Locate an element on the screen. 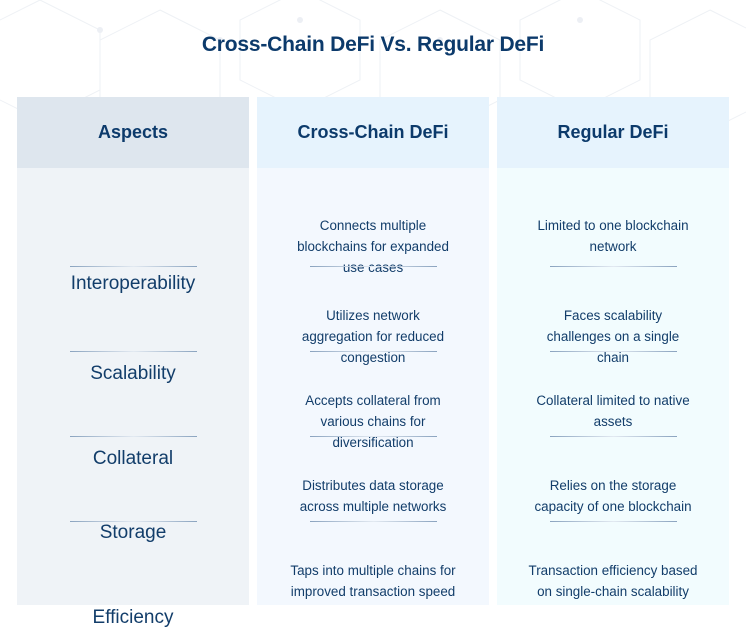  description-line: across multiple networks is located at coordinates (373, 506).